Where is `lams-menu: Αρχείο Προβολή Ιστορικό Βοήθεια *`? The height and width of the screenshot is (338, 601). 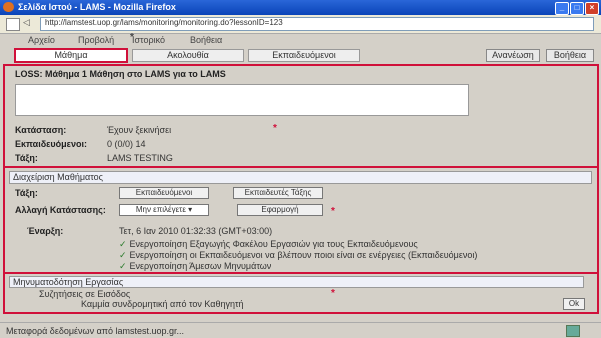
lams-menu: Αρχείο Προβολή Ιστορικό Βοήθεια * is located at coordinates (300, 39).